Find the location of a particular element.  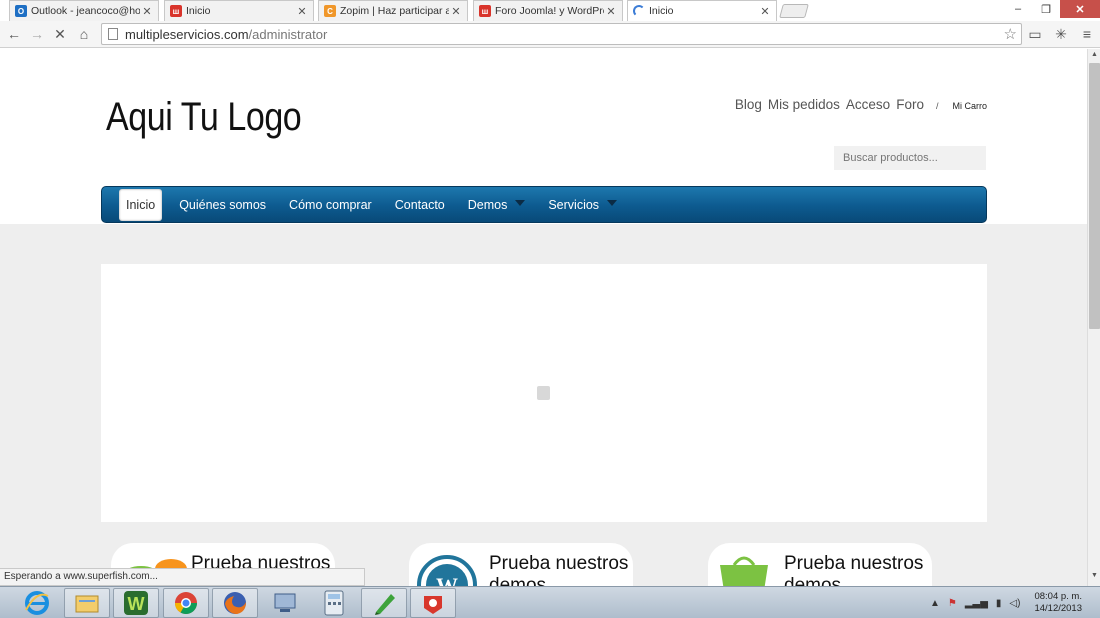

loading-spinner-icon is located at coordinates (639, 11).